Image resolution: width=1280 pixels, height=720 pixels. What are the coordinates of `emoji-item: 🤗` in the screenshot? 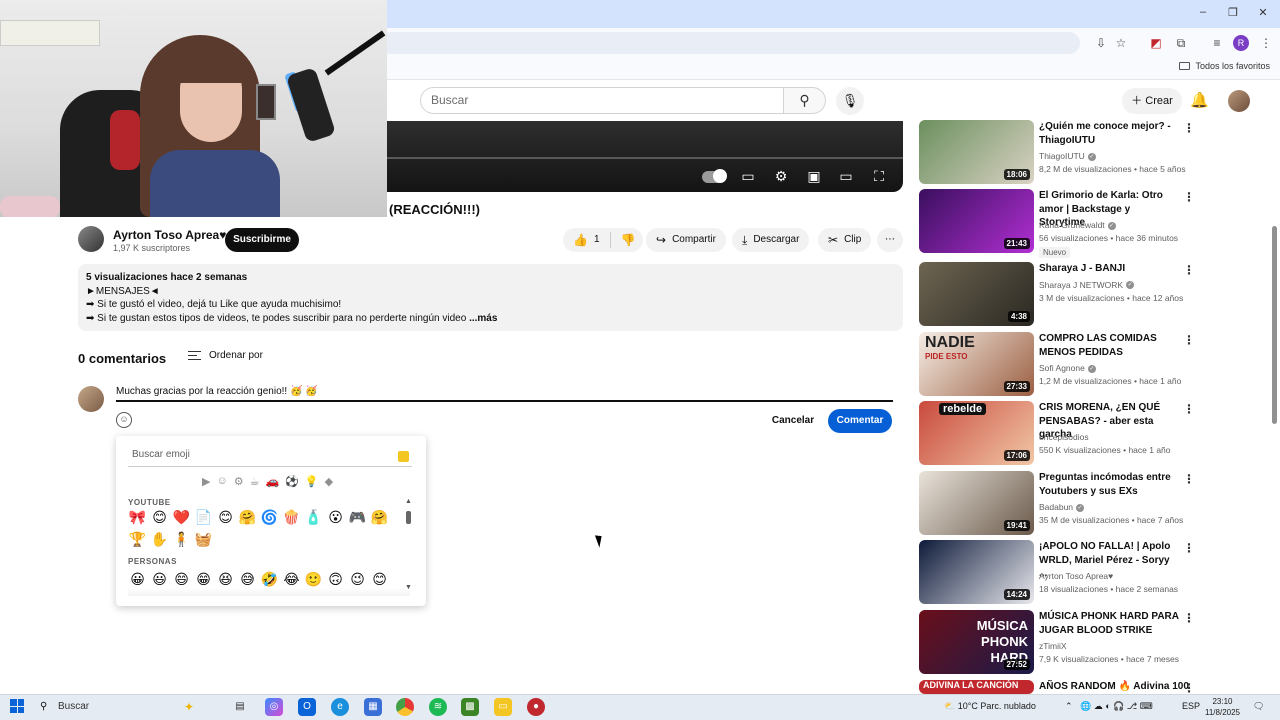 It's located at (379, 517).